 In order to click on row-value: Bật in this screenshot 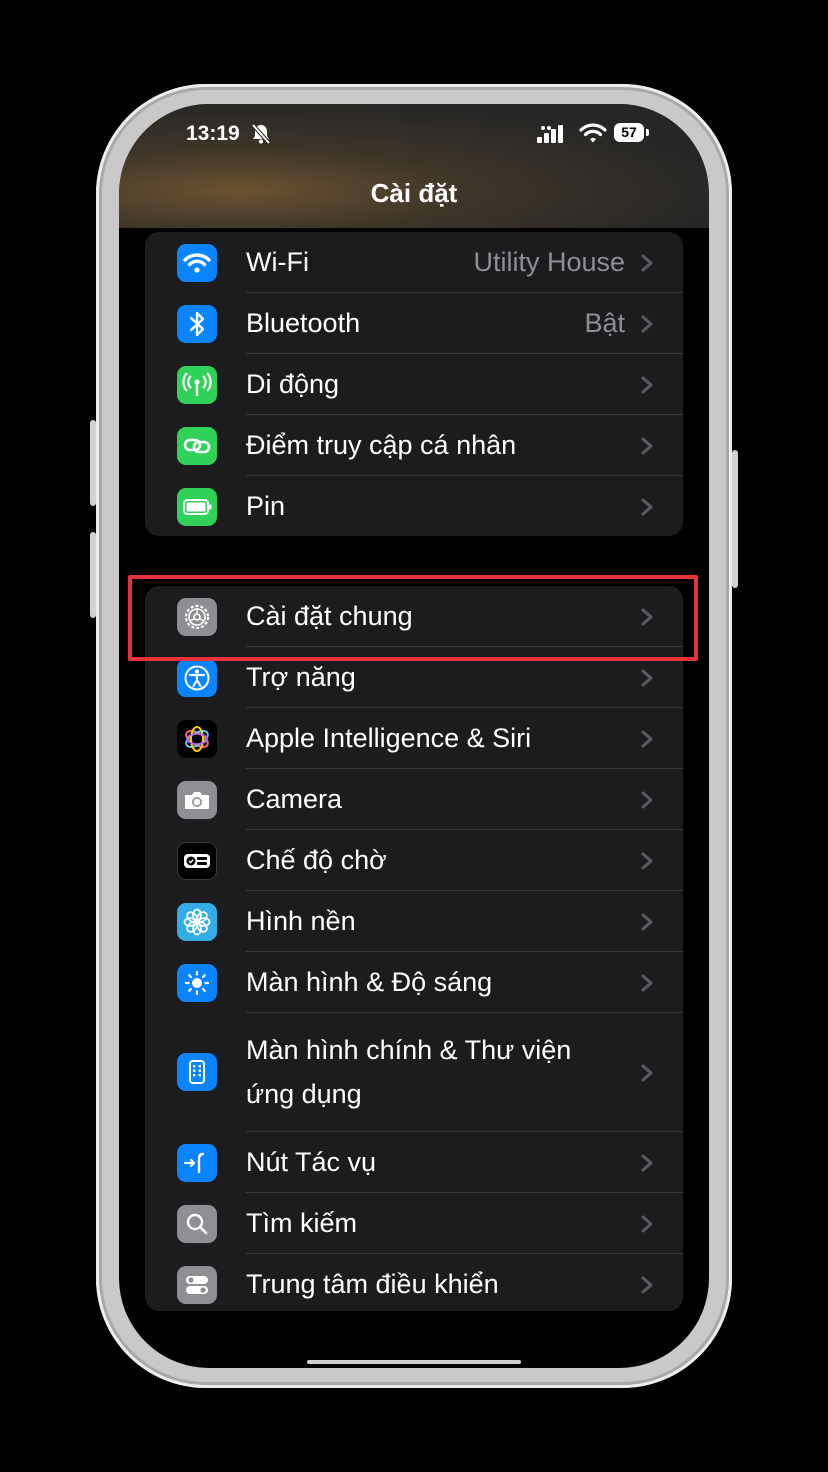, I will do `click(604, 323)`.